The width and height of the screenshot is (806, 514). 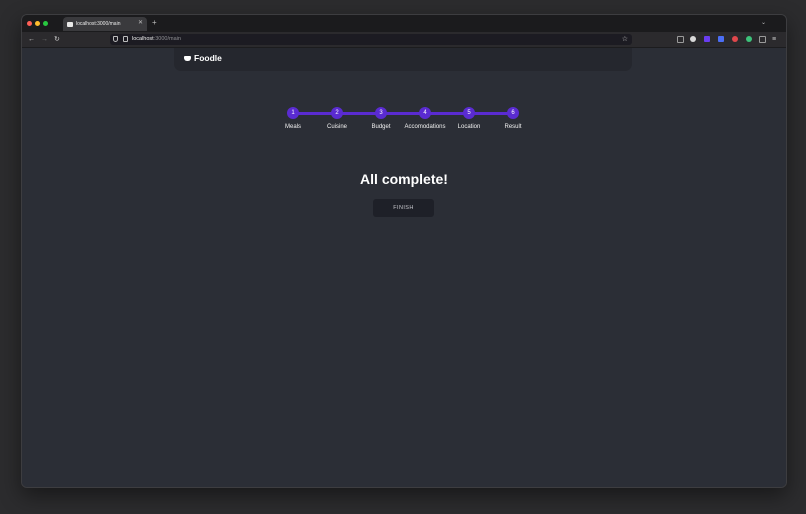 I want to click on pocket-icon, so click(x=680, y=39).